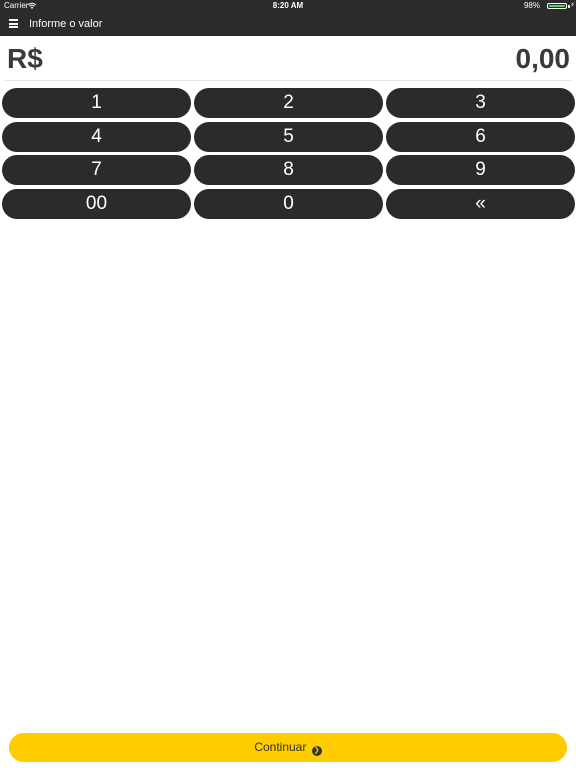 The width and height of the screenshot is (576, 768). What do you see at coordinates (543, 58) in the screenshot?
I see `amount-value: 0,00` at bounding box center [543, 58].